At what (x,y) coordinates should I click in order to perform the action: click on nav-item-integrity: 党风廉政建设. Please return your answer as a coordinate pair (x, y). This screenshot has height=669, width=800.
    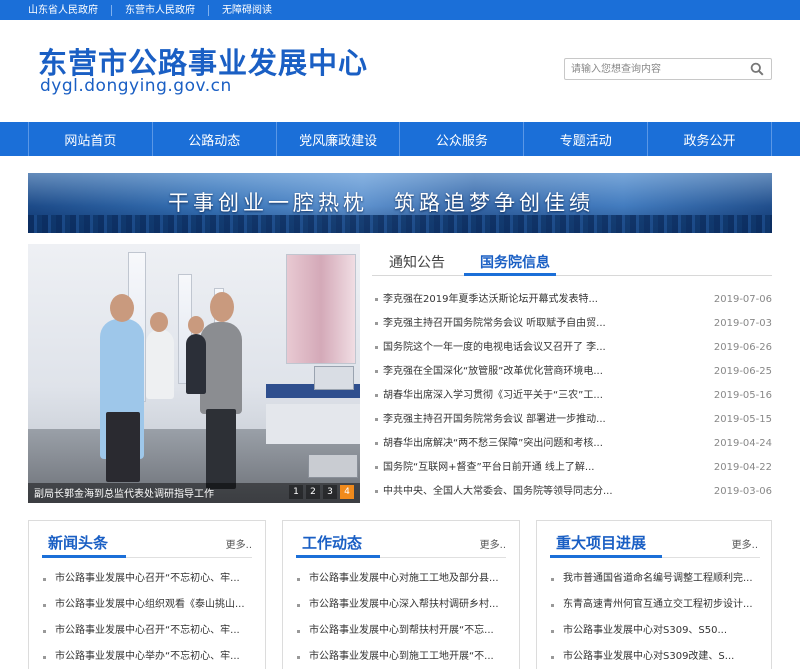
    Looking at the image, I should click on (337, 139).